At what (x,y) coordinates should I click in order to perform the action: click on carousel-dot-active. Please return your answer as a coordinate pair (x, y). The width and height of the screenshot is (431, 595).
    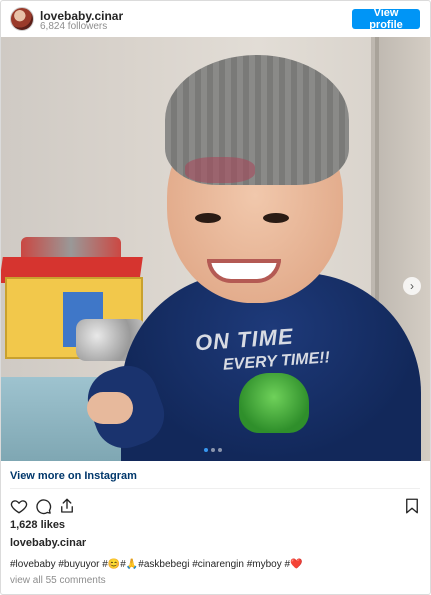
    Looking at the image, I should click on (206, 450).